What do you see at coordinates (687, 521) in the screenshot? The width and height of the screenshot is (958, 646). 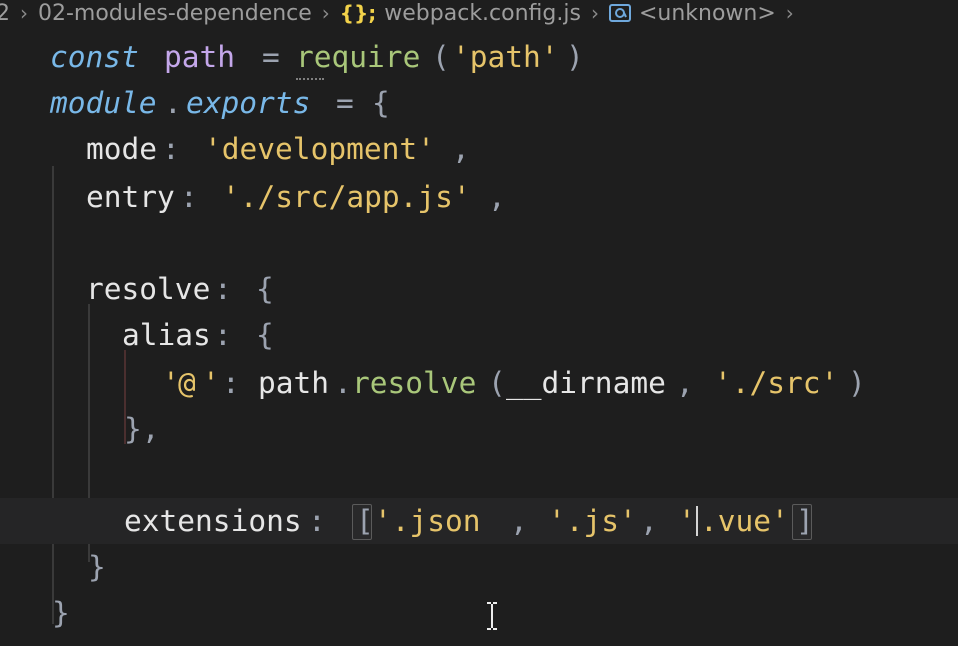 I see `string-vue-quote: '` at bounding box center [687, 521].